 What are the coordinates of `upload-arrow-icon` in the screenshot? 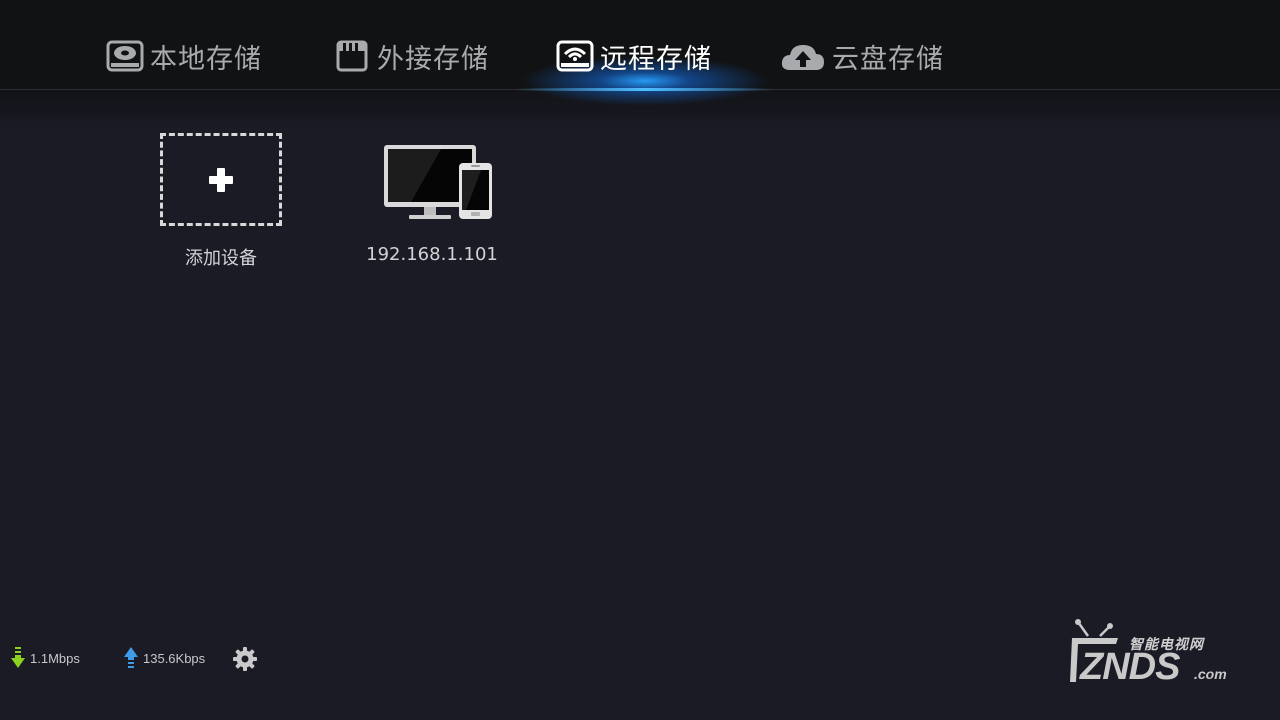 It's located at (131, 657).